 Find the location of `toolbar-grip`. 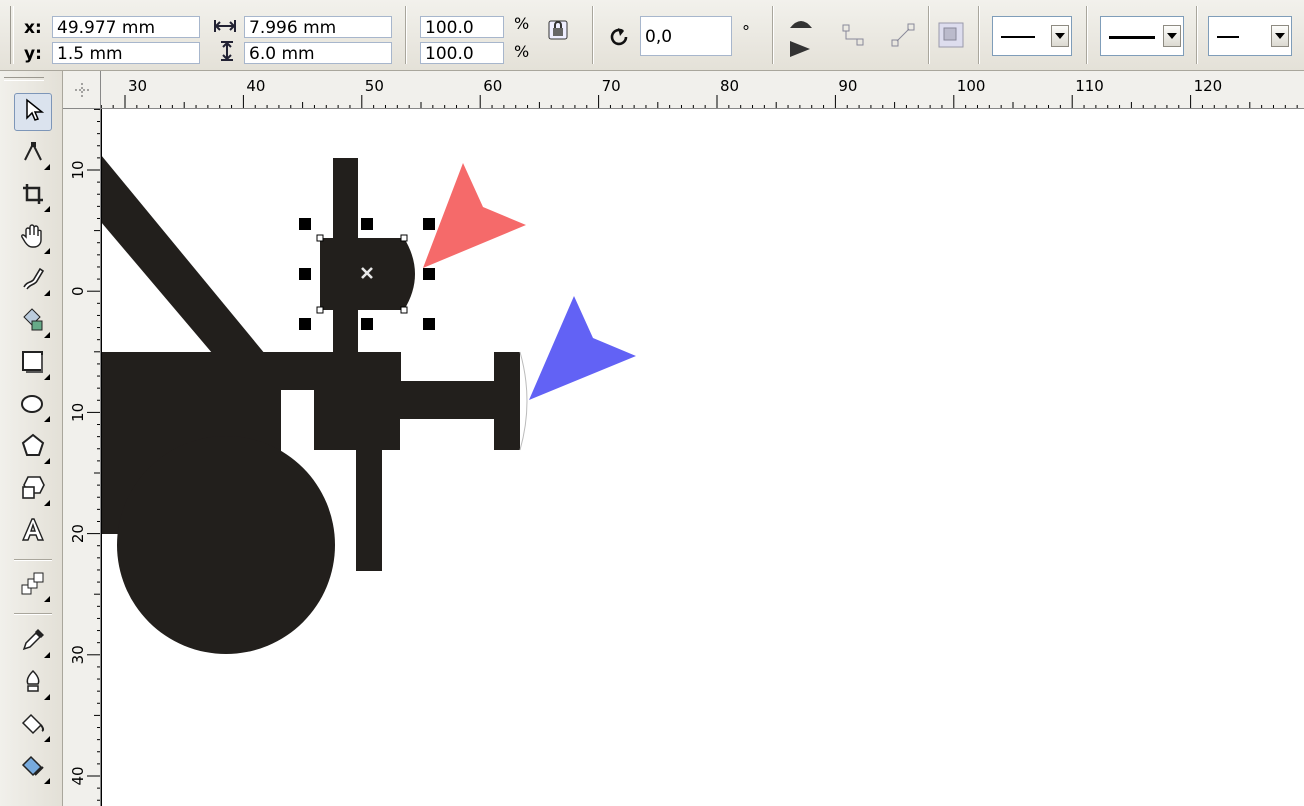

toolbar-grip is located at coordinates (12, 35).